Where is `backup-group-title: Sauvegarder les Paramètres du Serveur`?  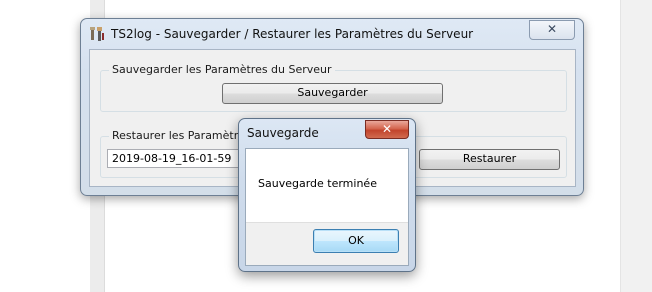 backup-group-title: Sauvegarder les Paramètres du Serveur is located at coordinates (222, 69).